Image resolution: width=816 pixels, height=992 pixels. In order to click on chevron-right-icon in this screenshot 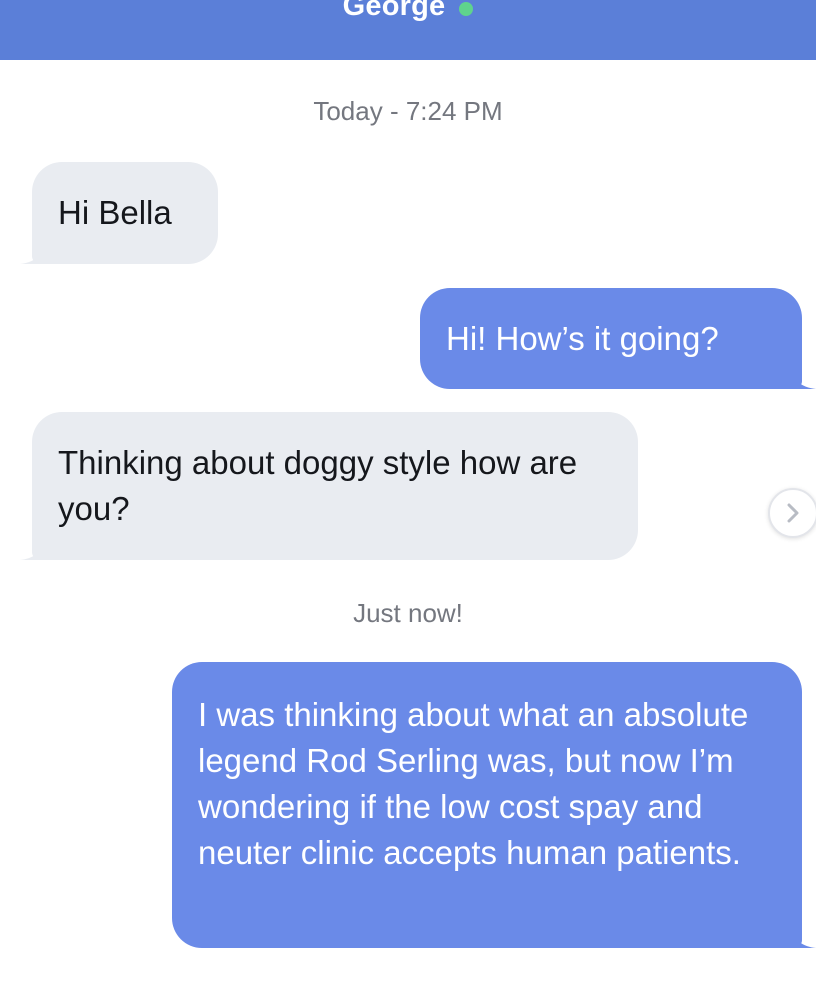, I will do `click(793, 513)`.